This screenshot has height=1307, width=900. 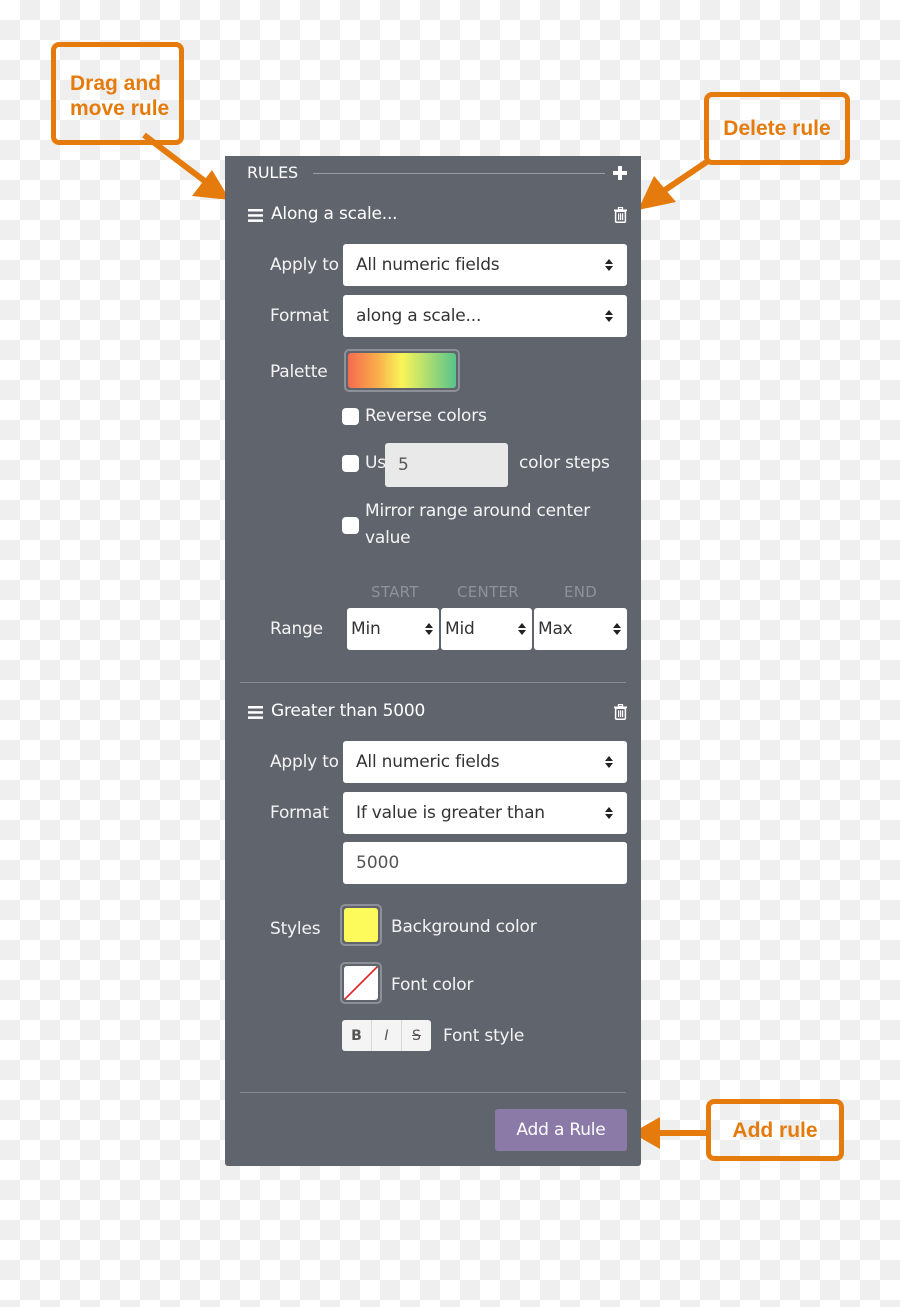 I want to click on font-color-none, so click(x=361, y=983).